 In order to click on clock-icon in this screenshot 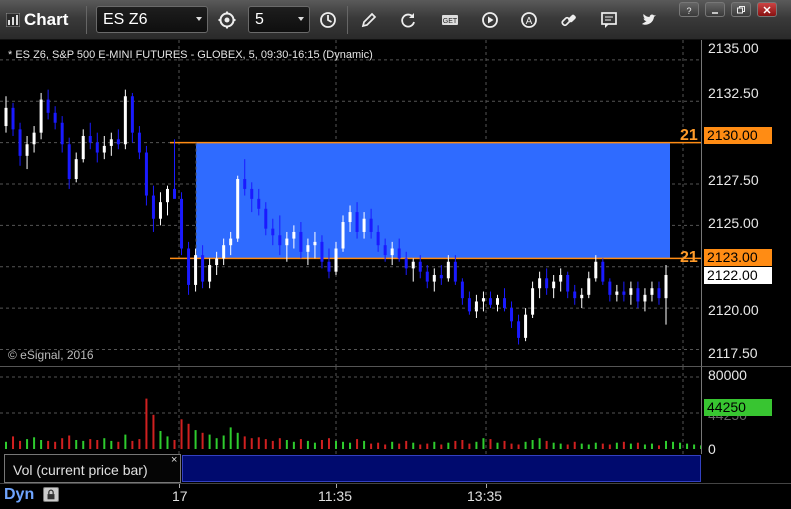, I will do `click(328, 20)`.